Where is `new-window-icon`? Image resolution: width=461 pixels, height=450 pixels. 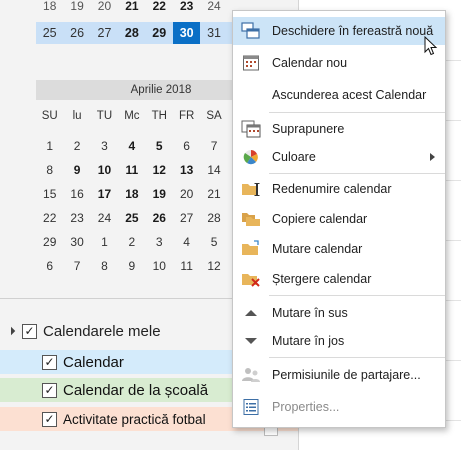
new-window-icon is located at coordinates (251, 31).